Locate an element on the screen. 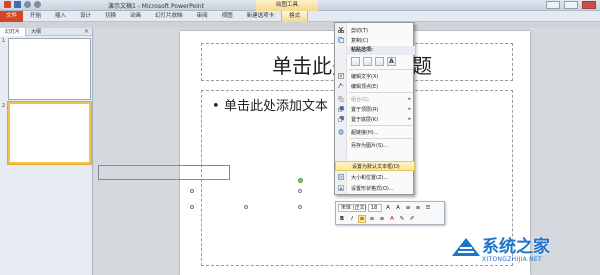  menu-item-copy: 复制(C) is located at coordinates (375, 40).